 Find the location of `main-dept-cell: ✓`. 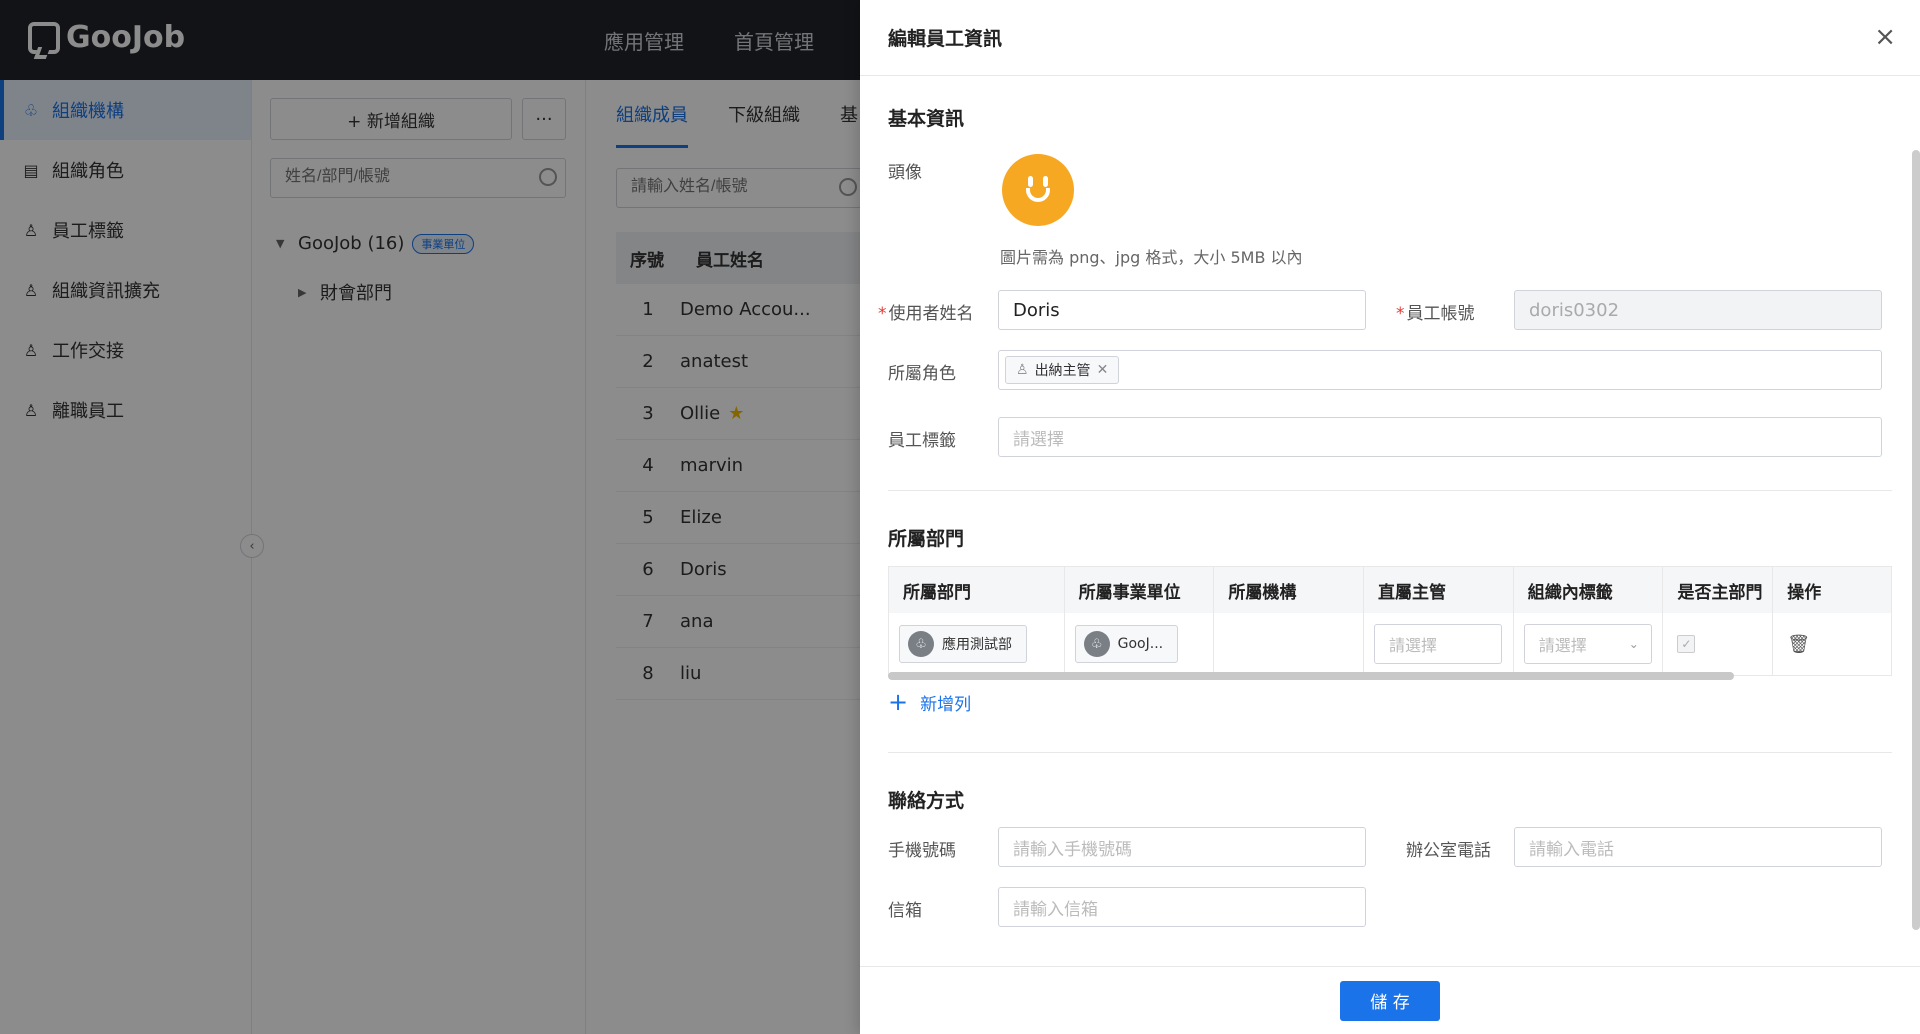

main-dept-cell: ✓ is located at coordinates (1718, 644).